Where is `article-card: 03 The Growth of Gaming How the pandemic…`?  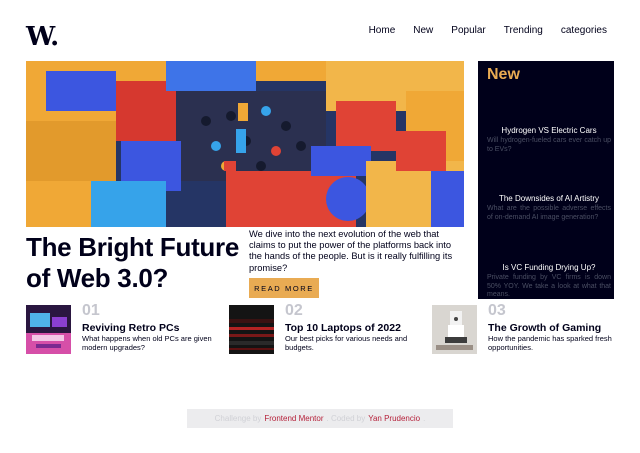
article-card: 03 The Growth of Gaming How the pandemic… is located at coordinates (532, 328).